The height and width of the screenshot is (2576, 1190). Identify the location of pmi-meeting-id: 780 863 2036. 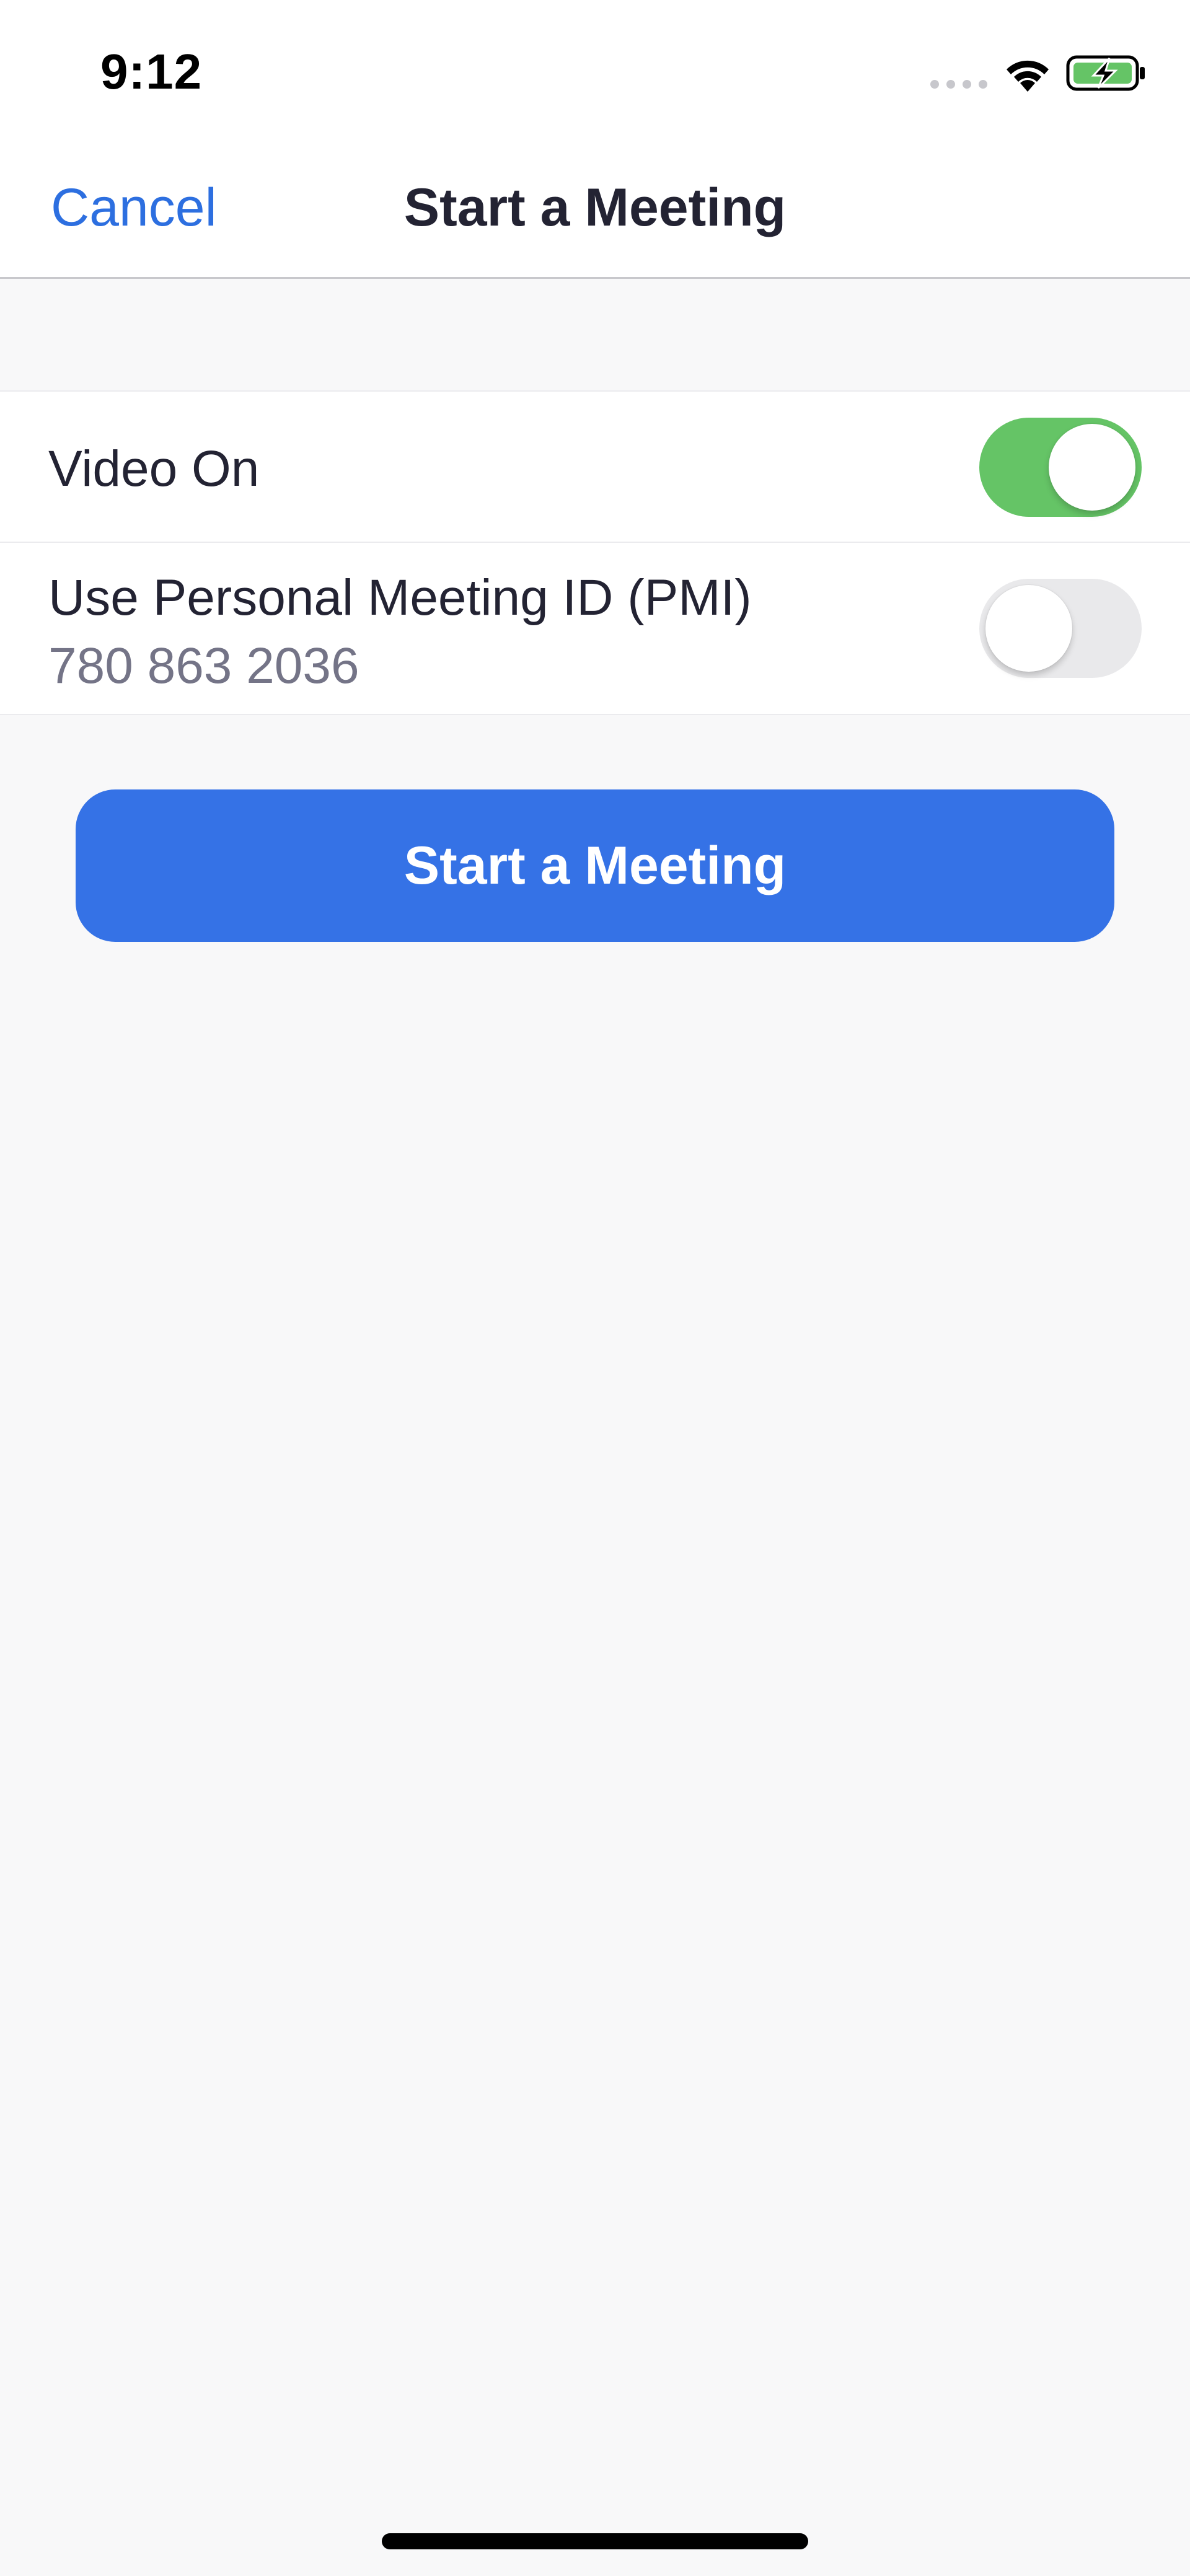
(203, 666).